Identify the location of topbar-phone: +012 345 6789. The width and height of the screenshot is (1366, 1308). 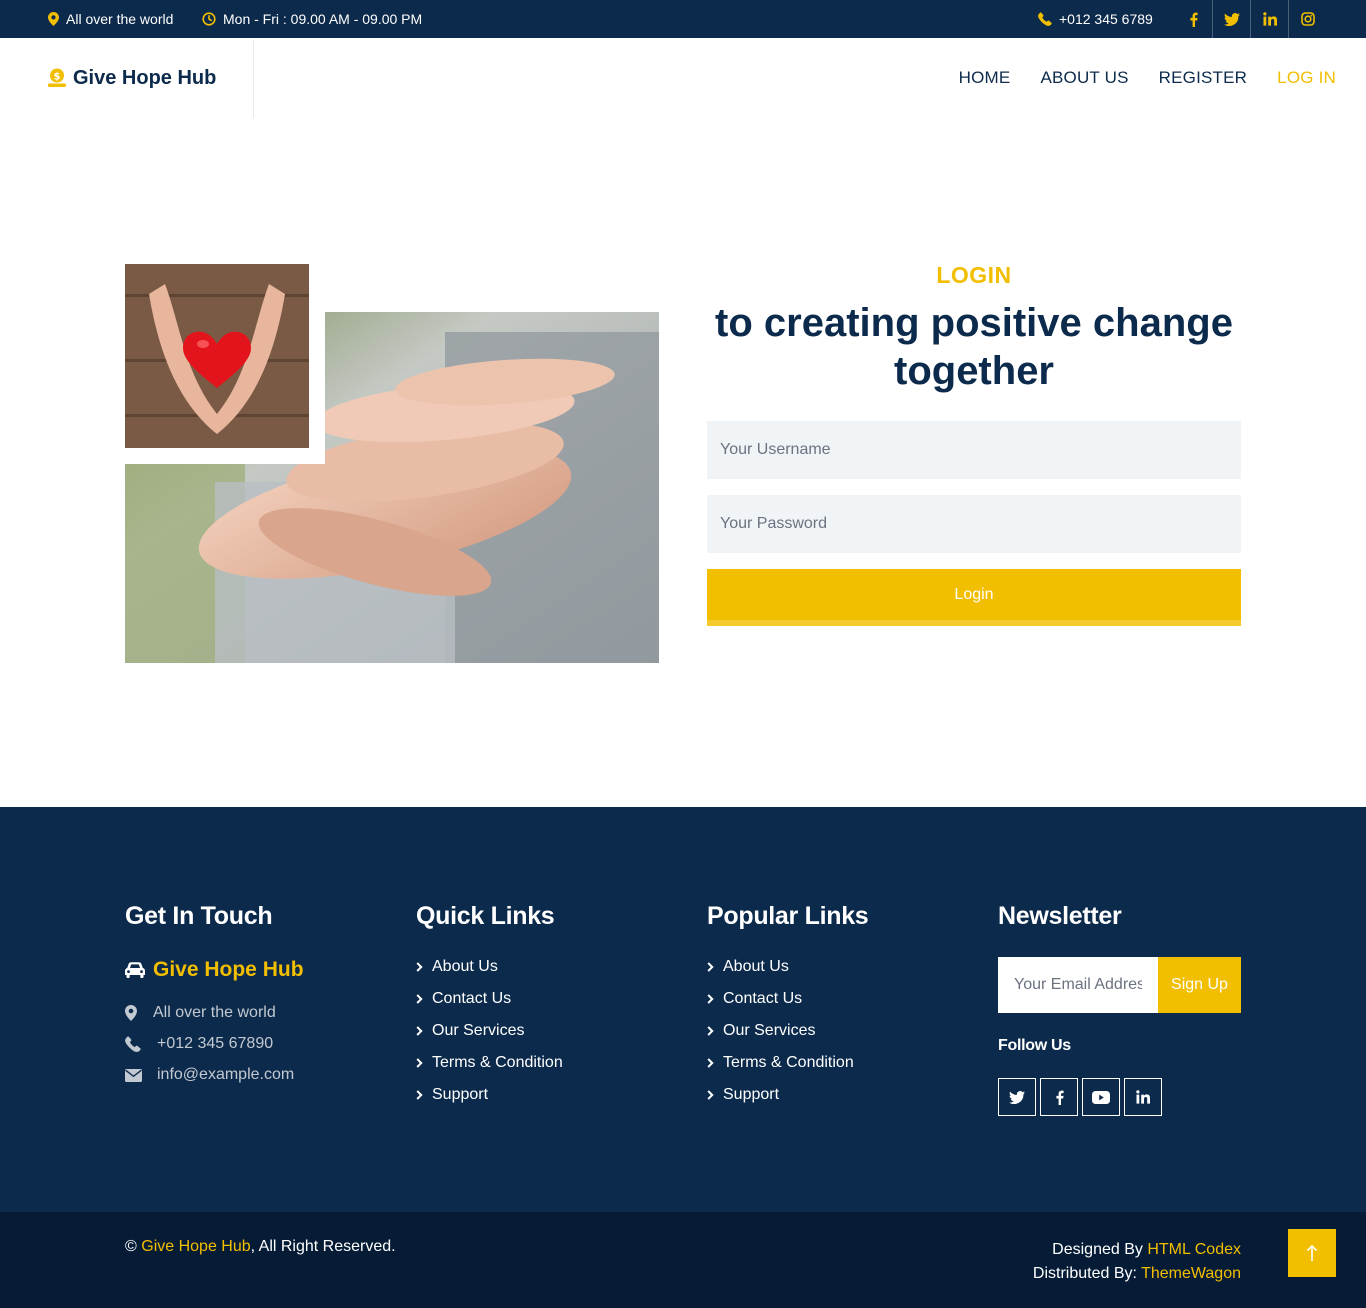
(1095, 19).